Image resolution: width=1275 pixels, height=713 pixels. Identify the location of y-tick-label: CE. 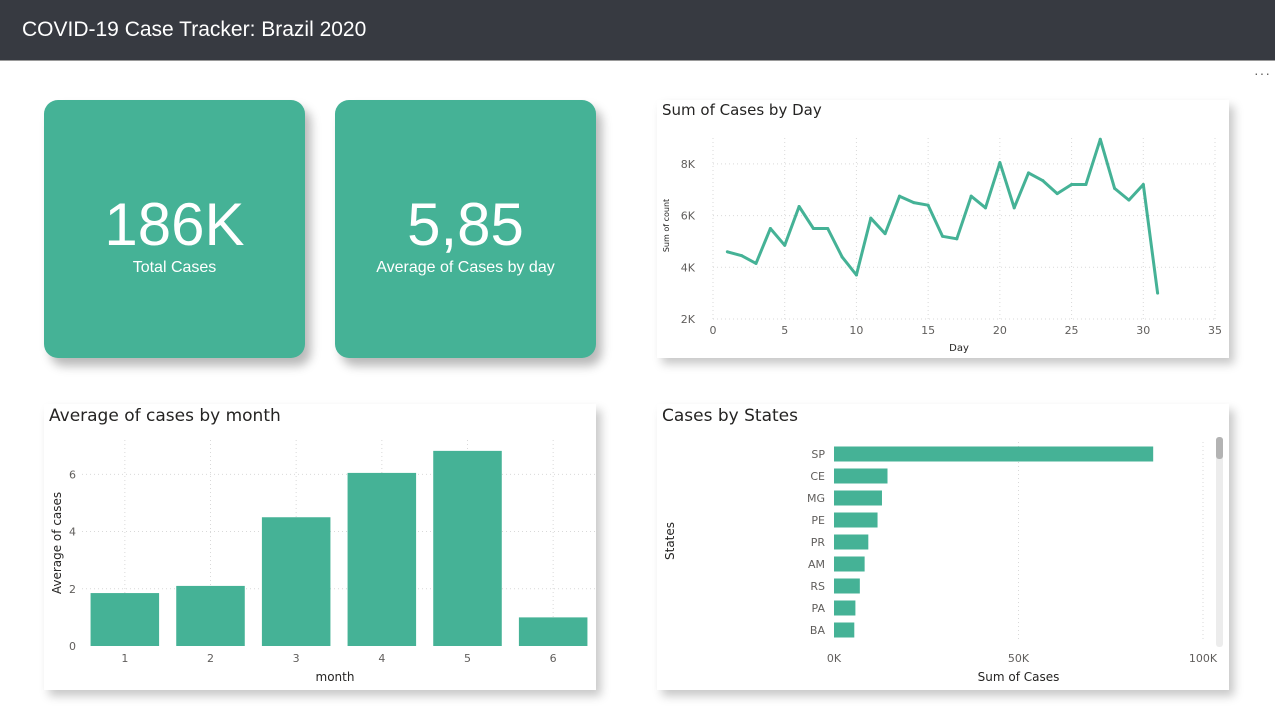
(817, 476).